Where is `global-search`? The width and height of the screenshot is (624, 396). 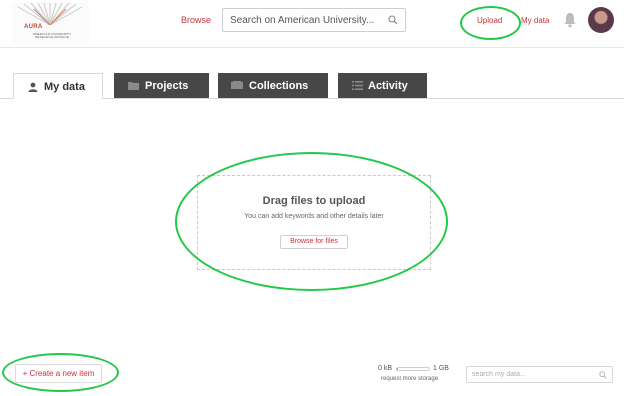 global-search is located at coordinates (314, 20).